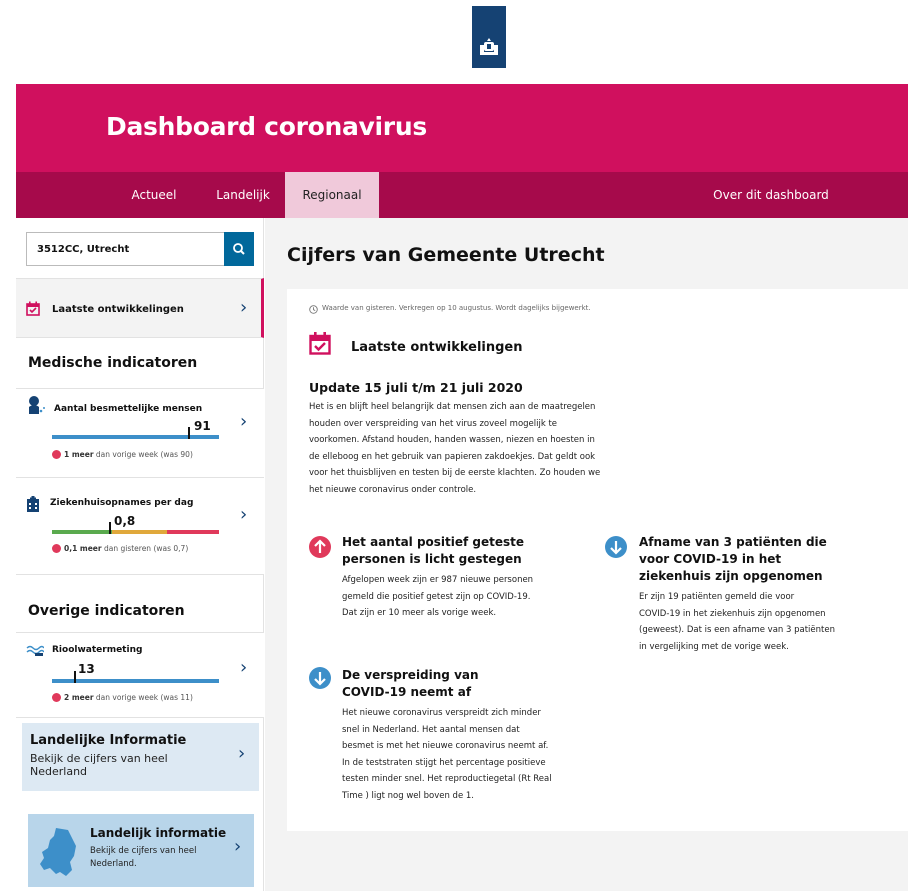 This screenshot has height=891, width=908. What do you see at coordinates (35, 650) in the screenshot?
I see `sewage-icon` at bounding box center [35, 650].